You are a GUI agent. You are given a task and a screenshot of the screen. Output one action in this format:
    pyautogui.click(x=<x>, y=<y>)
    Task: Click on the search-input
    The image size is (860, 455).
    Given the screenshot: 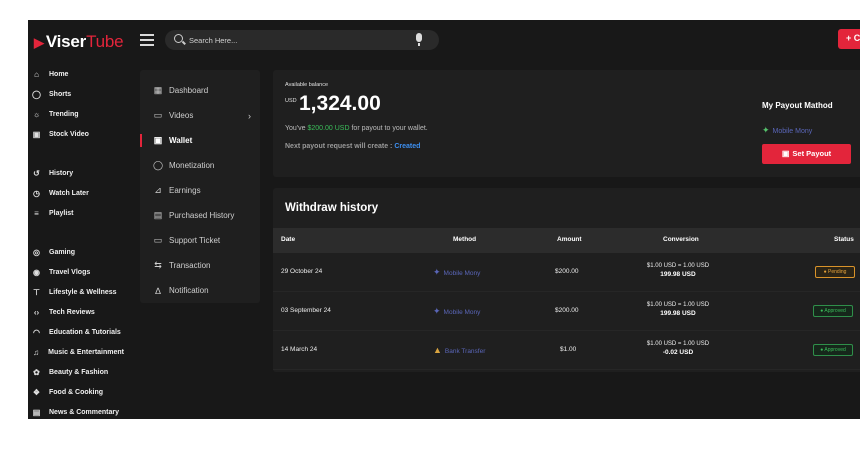 What is the action you would take?
    pyautogui.click(x=309, y=40)
    